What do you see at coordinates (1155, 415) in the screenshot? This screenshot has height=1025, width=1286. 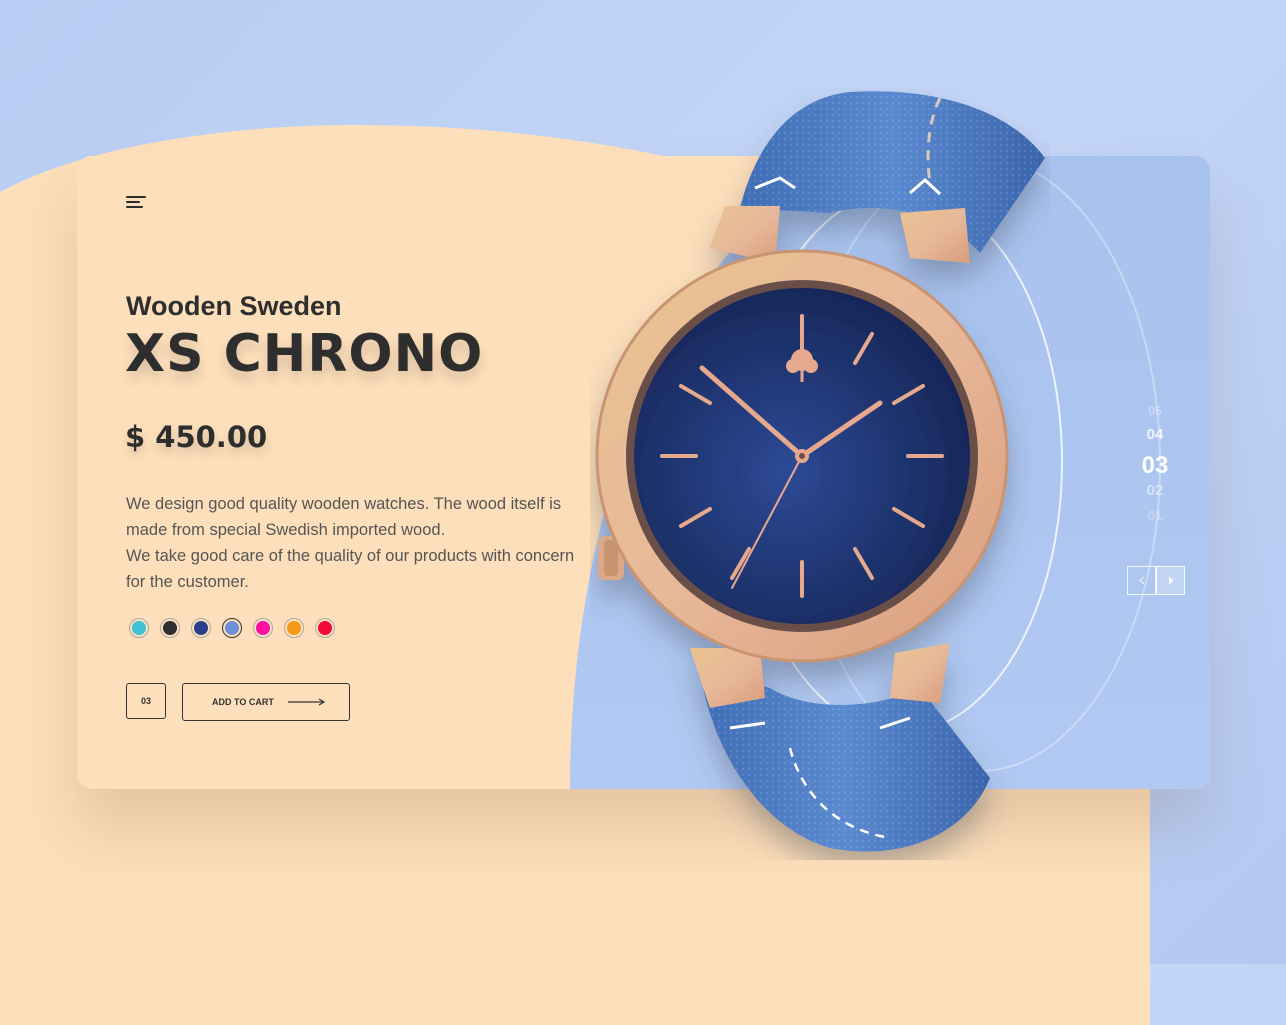 I see `pager-item: 05` at bounding box center [1155, 415].